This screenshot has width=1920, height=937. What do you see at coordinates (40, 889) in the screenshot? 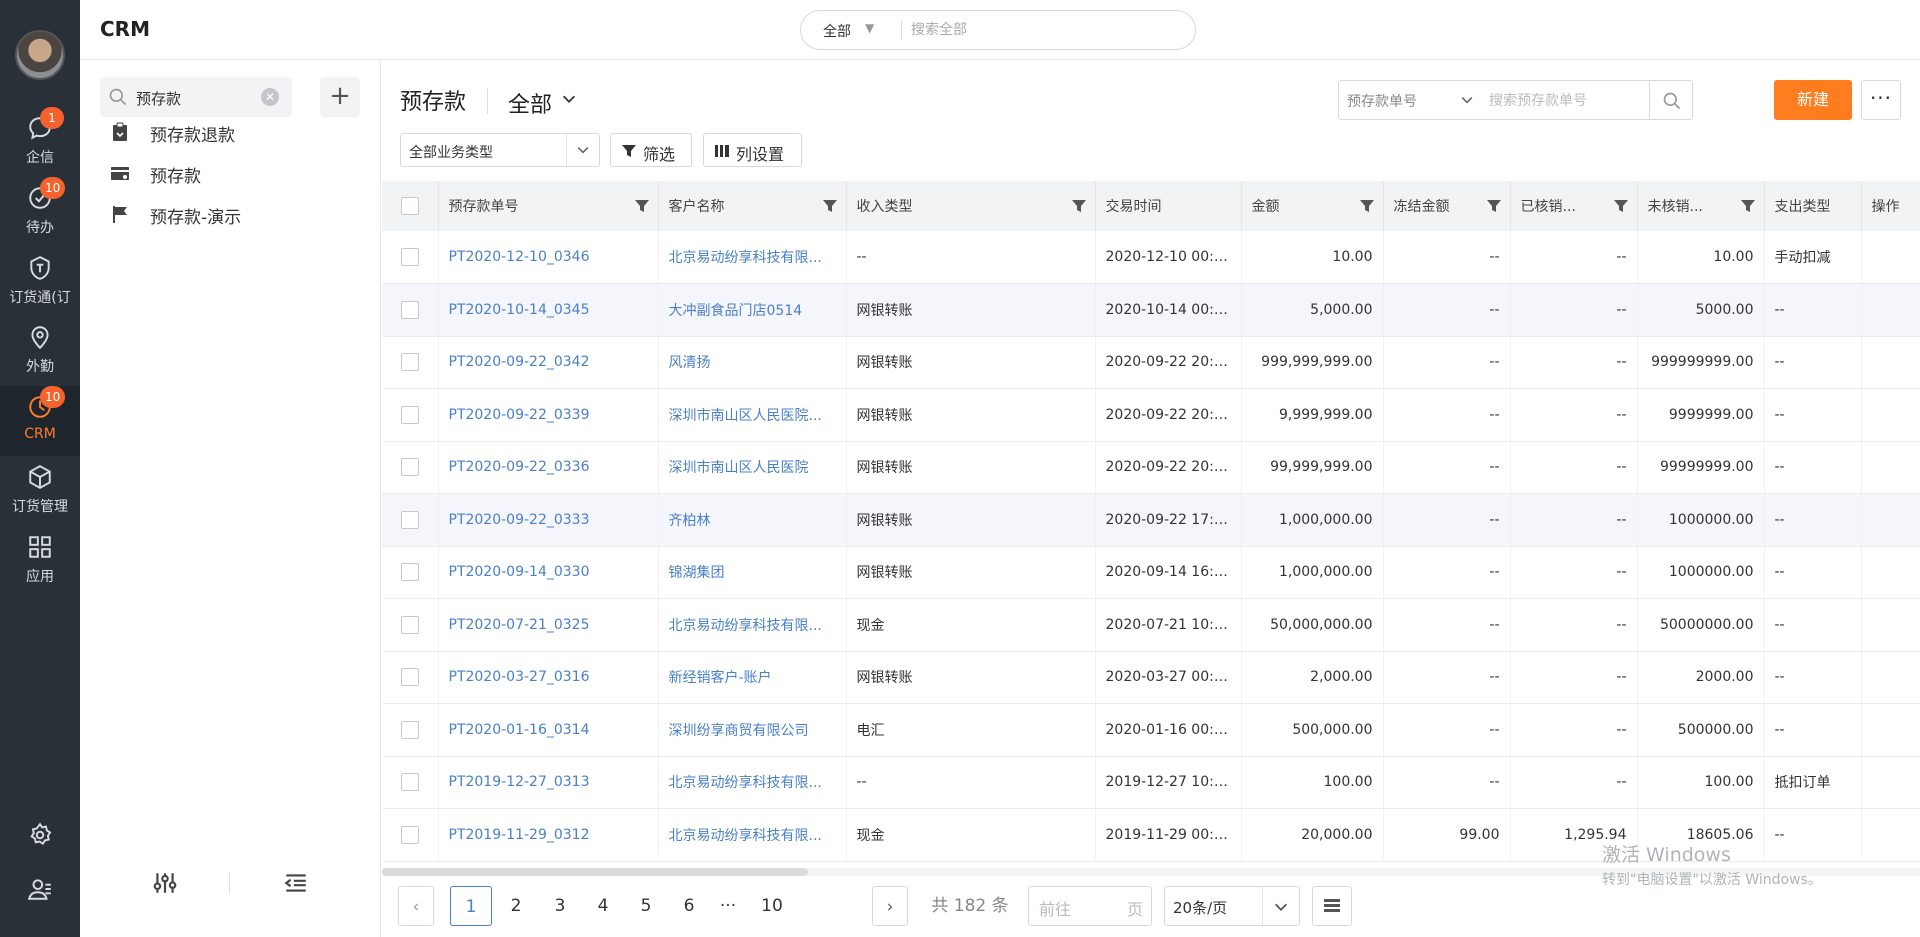
I see `user-manage-icon` at bounding box center [40, 889].